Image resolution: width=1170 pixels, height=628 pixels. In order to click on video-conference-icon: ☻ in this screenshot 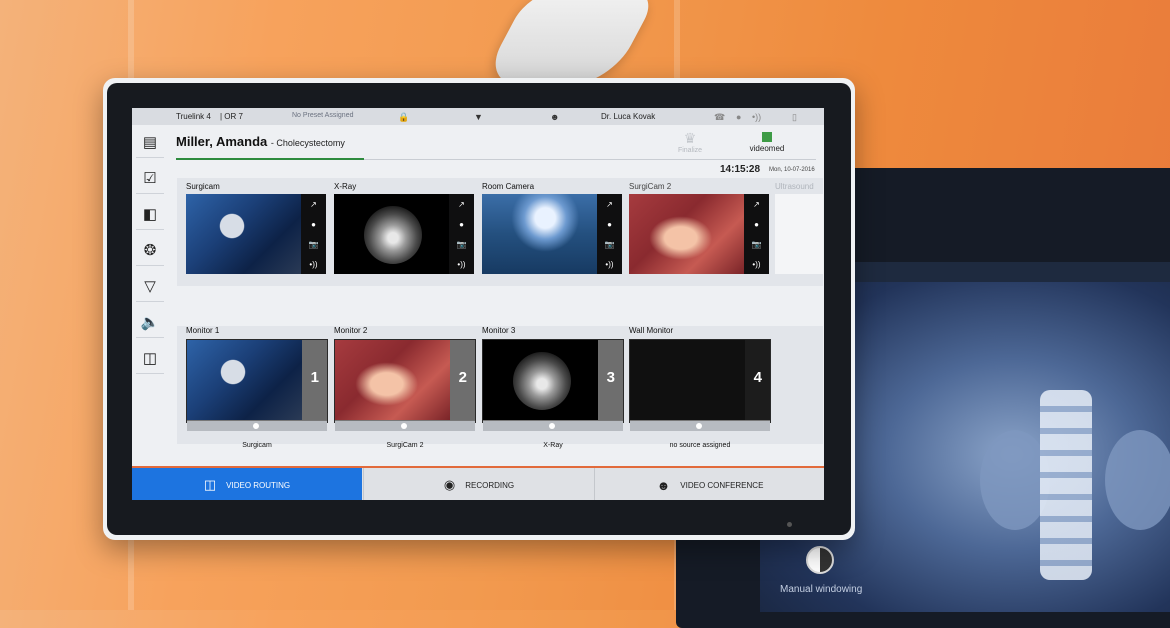, I will do `click(663, 485)`.